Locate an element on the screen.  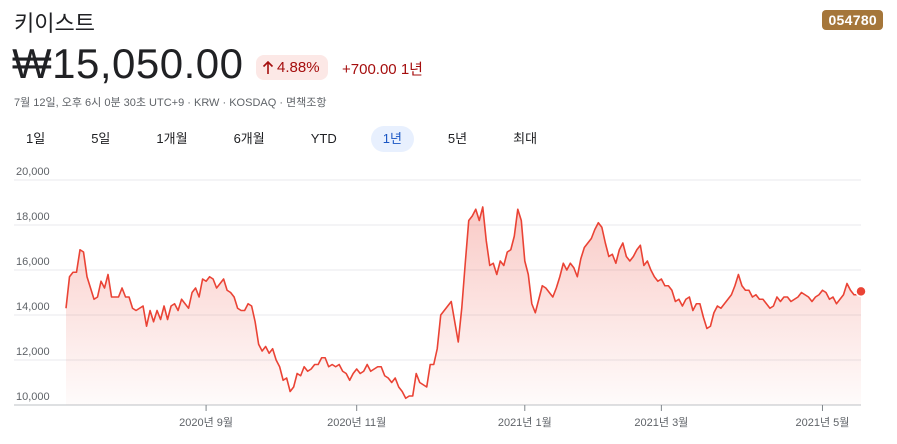
last-price-marker is located at coordinates (861, 291).